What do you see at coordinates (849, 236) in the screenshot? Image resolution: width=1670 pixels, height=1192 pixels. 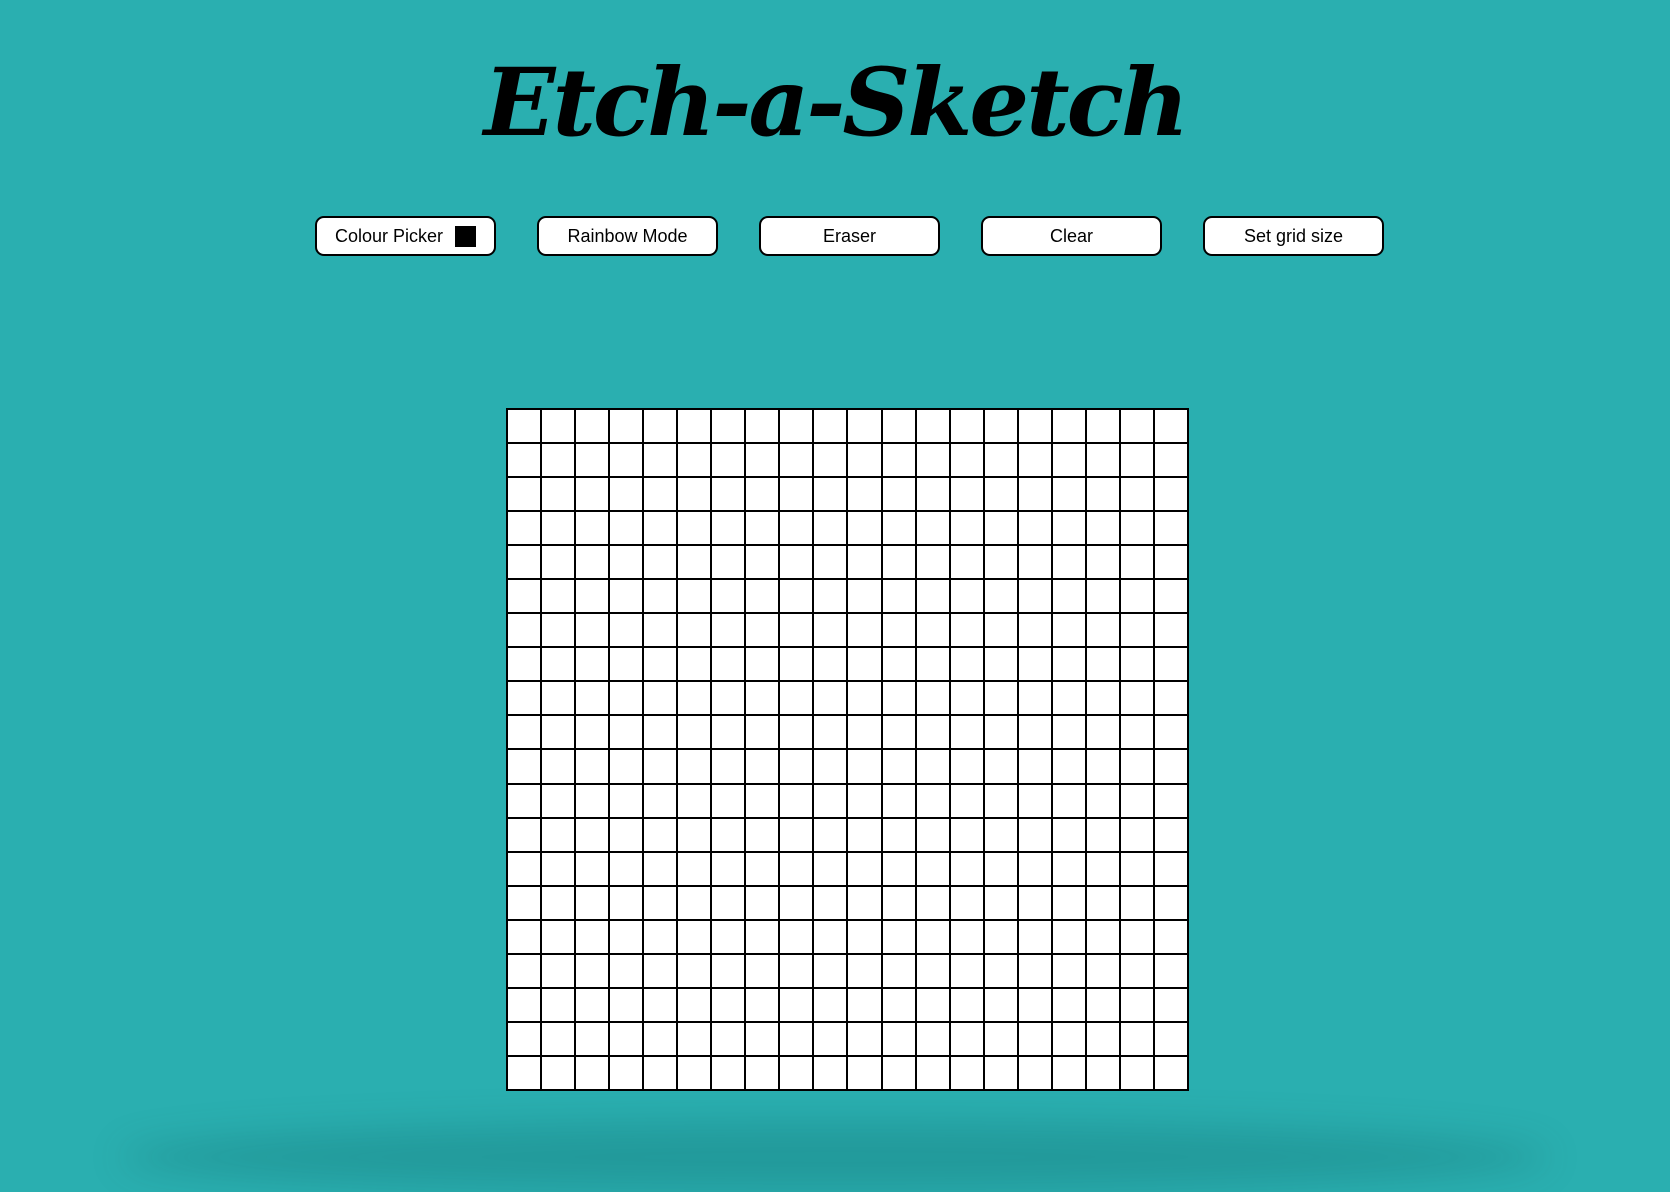 I see `eraser-button: Eraser` at bounding box center [849, 236].